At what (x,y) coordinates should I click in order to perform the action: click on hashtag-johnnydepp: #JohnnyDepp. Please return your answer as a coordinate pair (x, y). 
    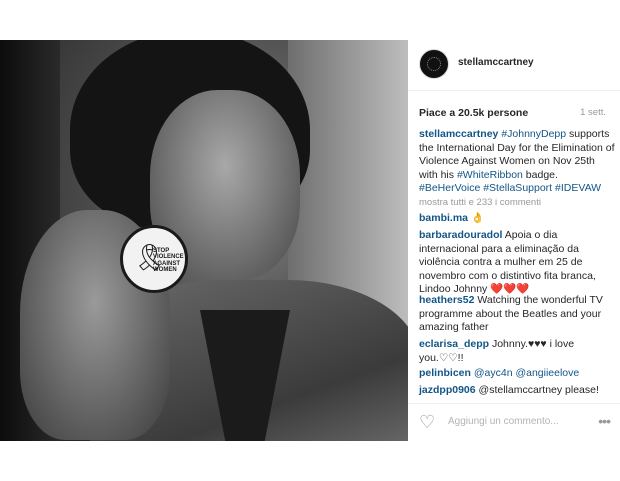
    Looking at the image, I should click on (533, 134).